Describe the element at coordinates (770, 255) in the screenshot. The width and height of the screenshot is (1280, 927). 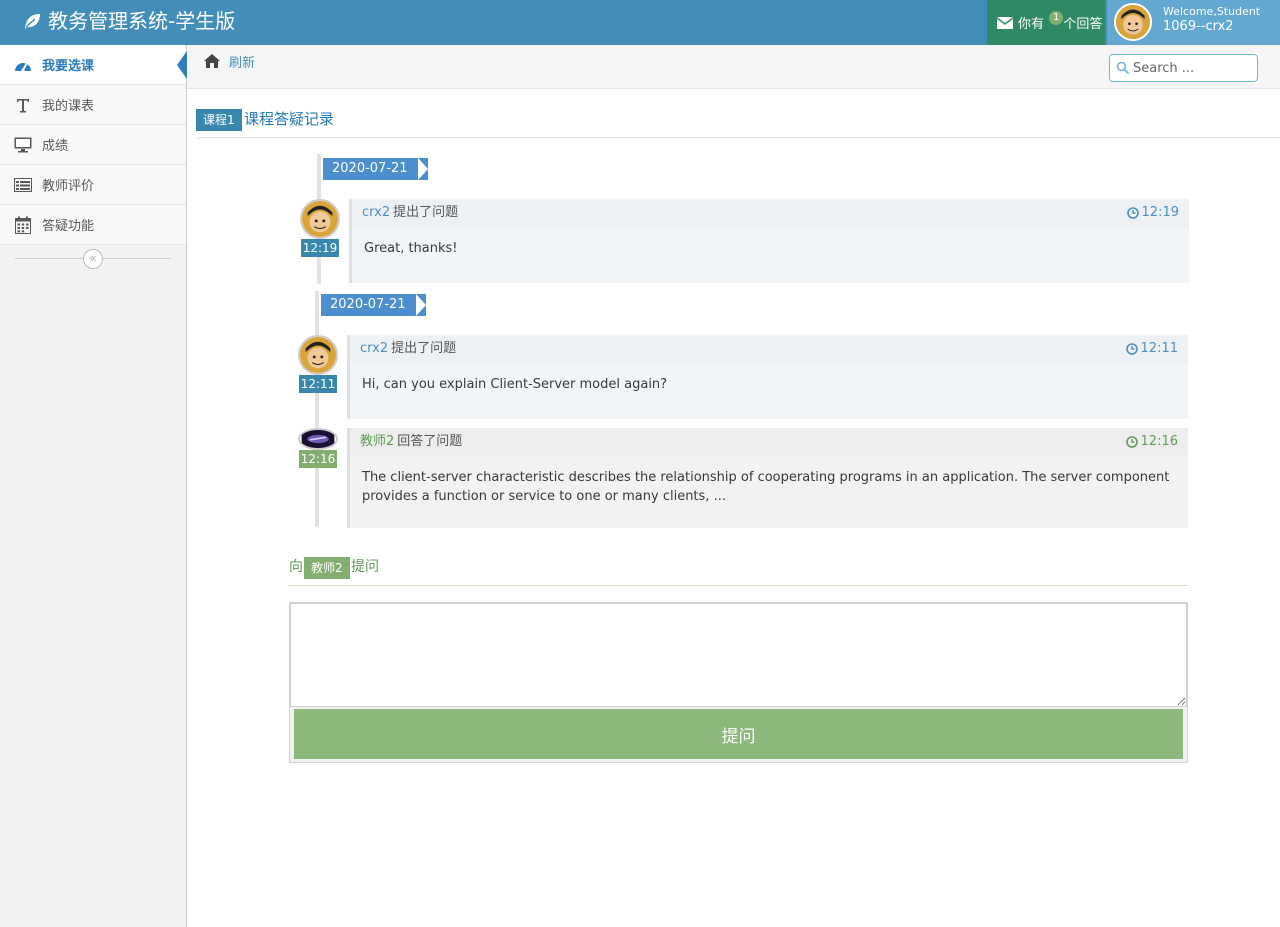
I see `timeline-item-body: Great, thanks!` at that location.